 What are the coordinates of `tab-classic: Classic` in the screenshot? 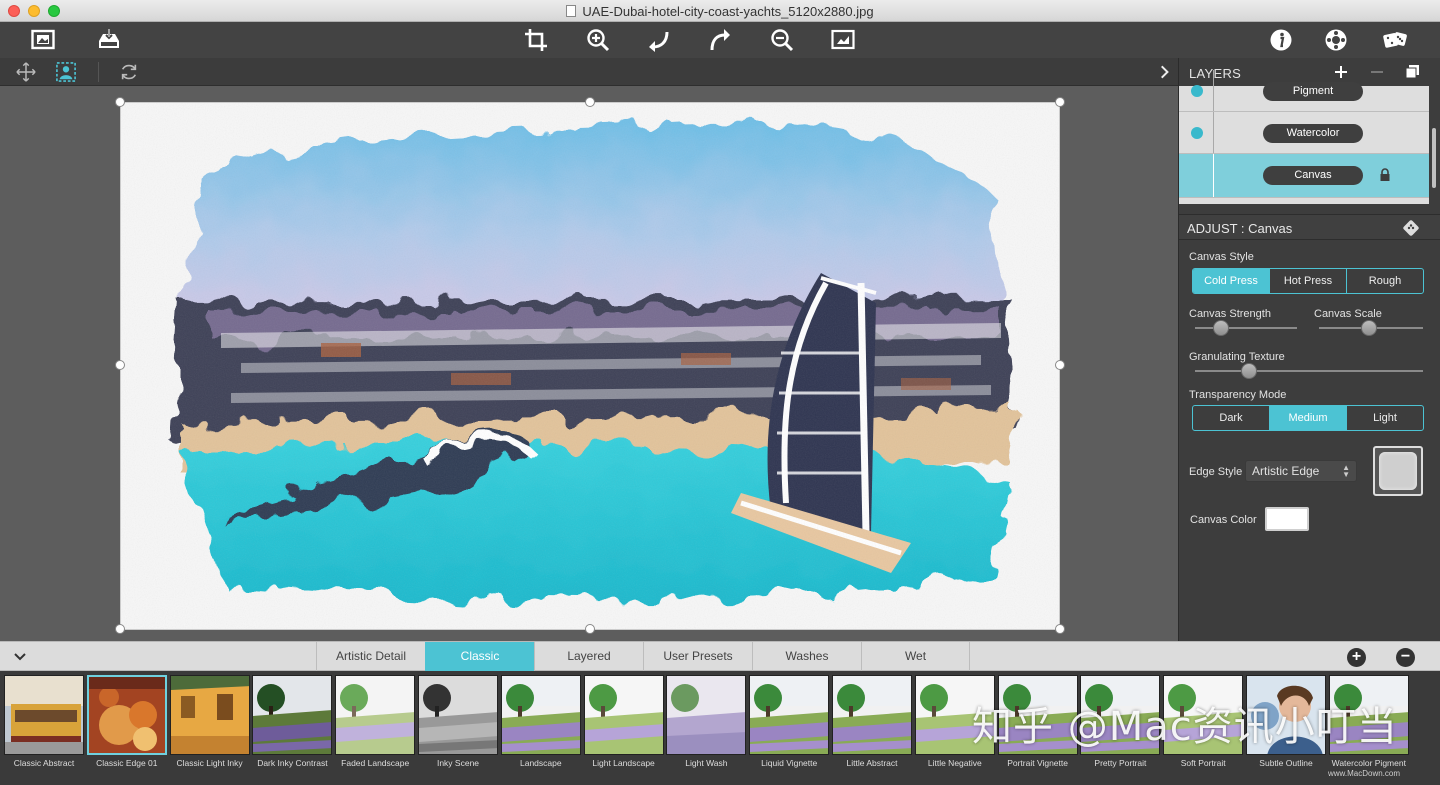 It's located at (479, 656).